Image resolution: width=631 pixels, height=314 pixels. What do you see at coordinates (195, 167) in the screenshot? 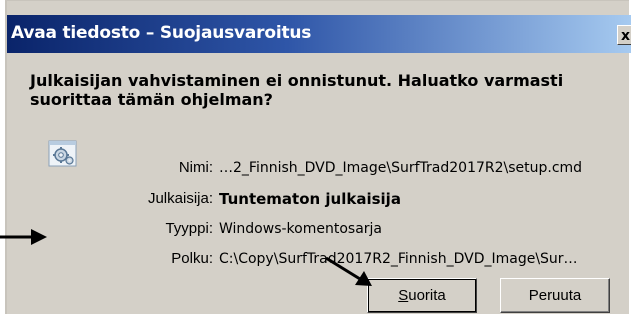
I see `name-label: Nimi:` at bounding box center [195, 167].